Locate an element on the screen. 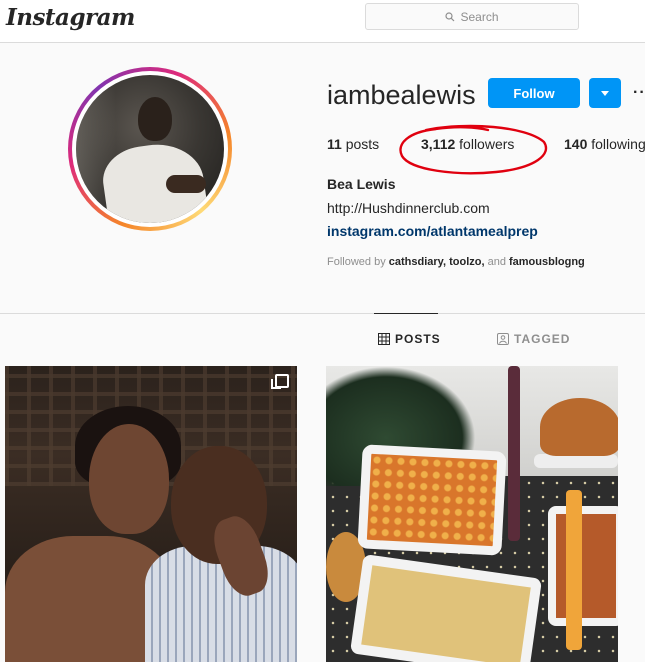 This screenshot has height=662, width=645. following-link: 140 following is located at coordinates (604, 144).